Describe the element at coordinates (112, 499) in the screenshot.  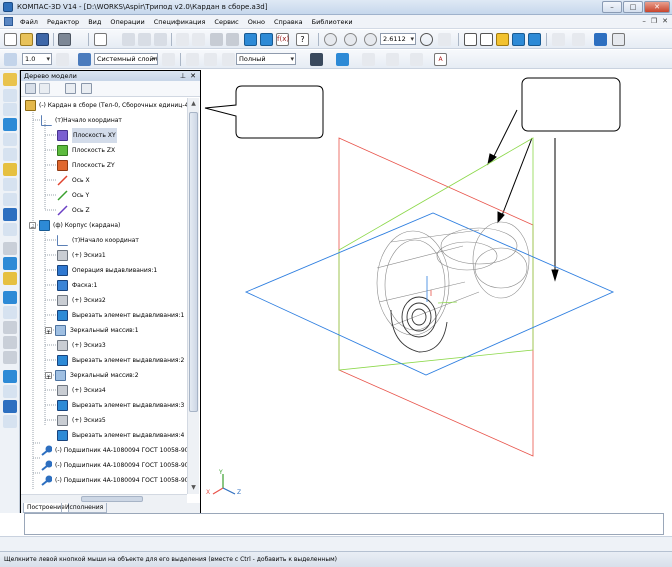
I see `hscroll-thumb` at that location.